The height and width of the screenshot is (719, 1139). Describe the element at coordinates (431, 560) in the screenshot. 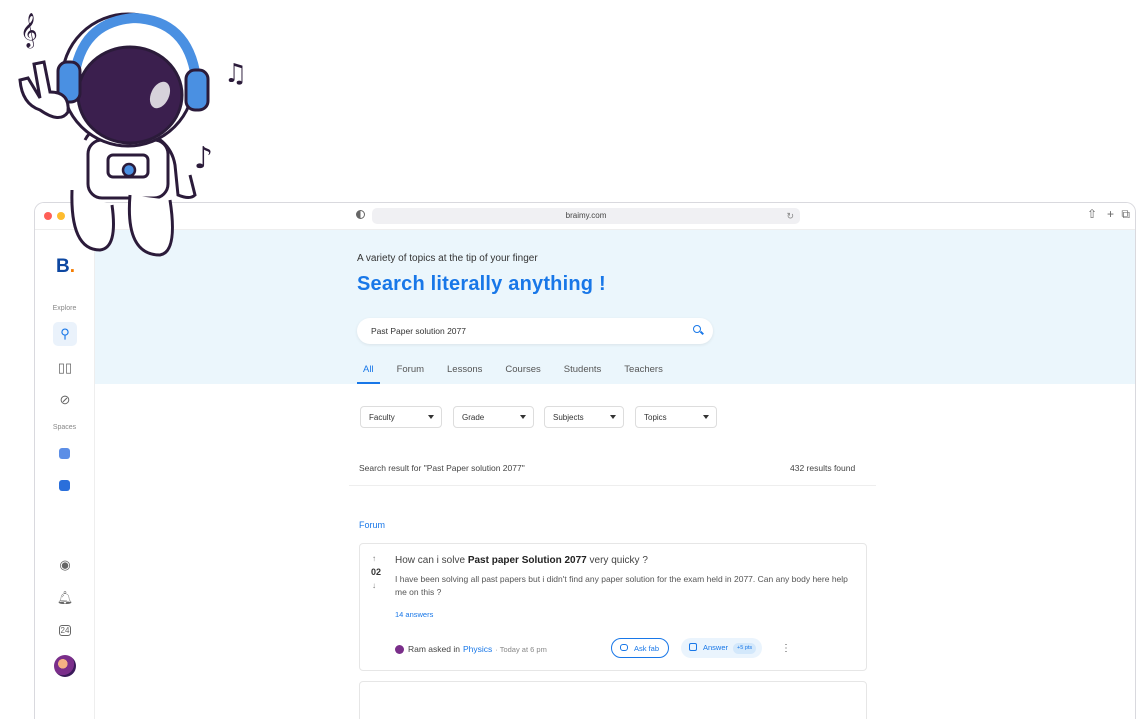

I see `question-title-prefix: How can i solve` at that location.